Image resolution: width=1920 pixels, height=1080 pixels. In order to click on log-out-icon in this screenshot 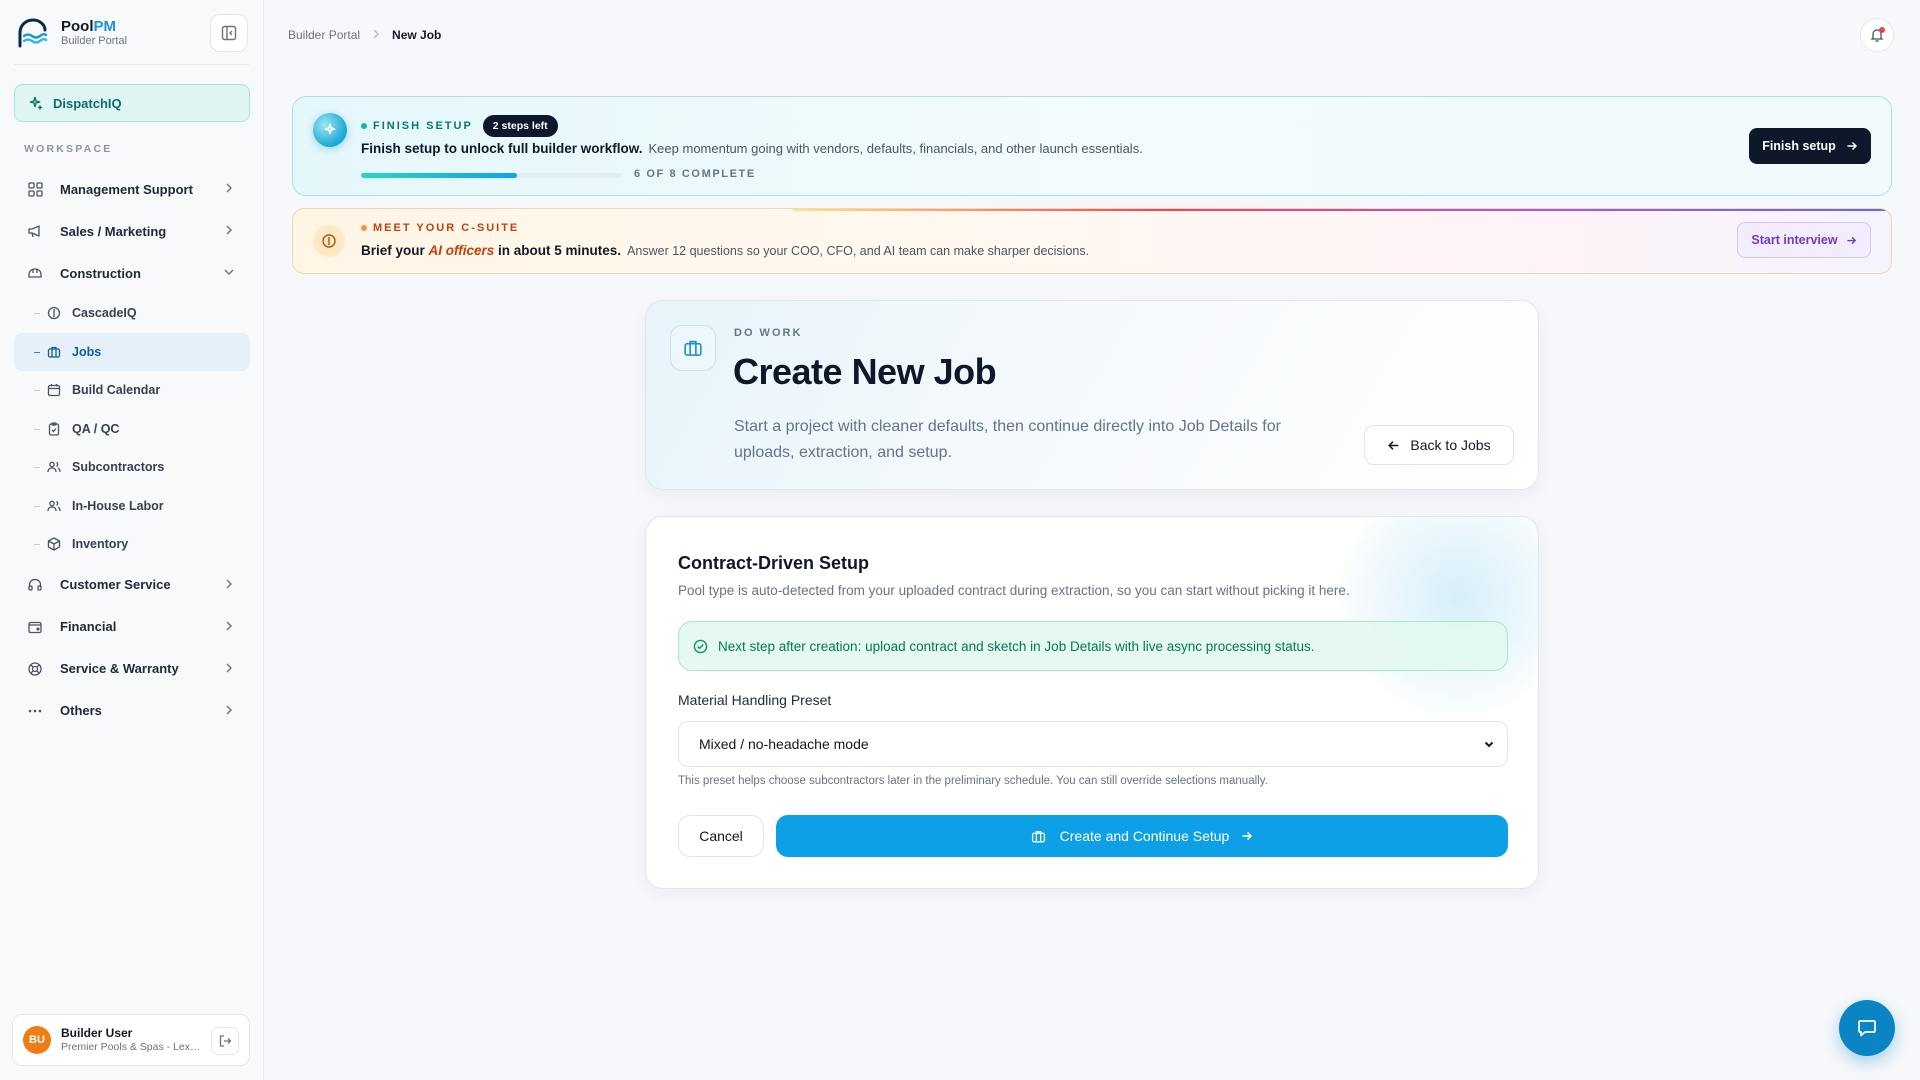, I will do `click(225, 1041)`.